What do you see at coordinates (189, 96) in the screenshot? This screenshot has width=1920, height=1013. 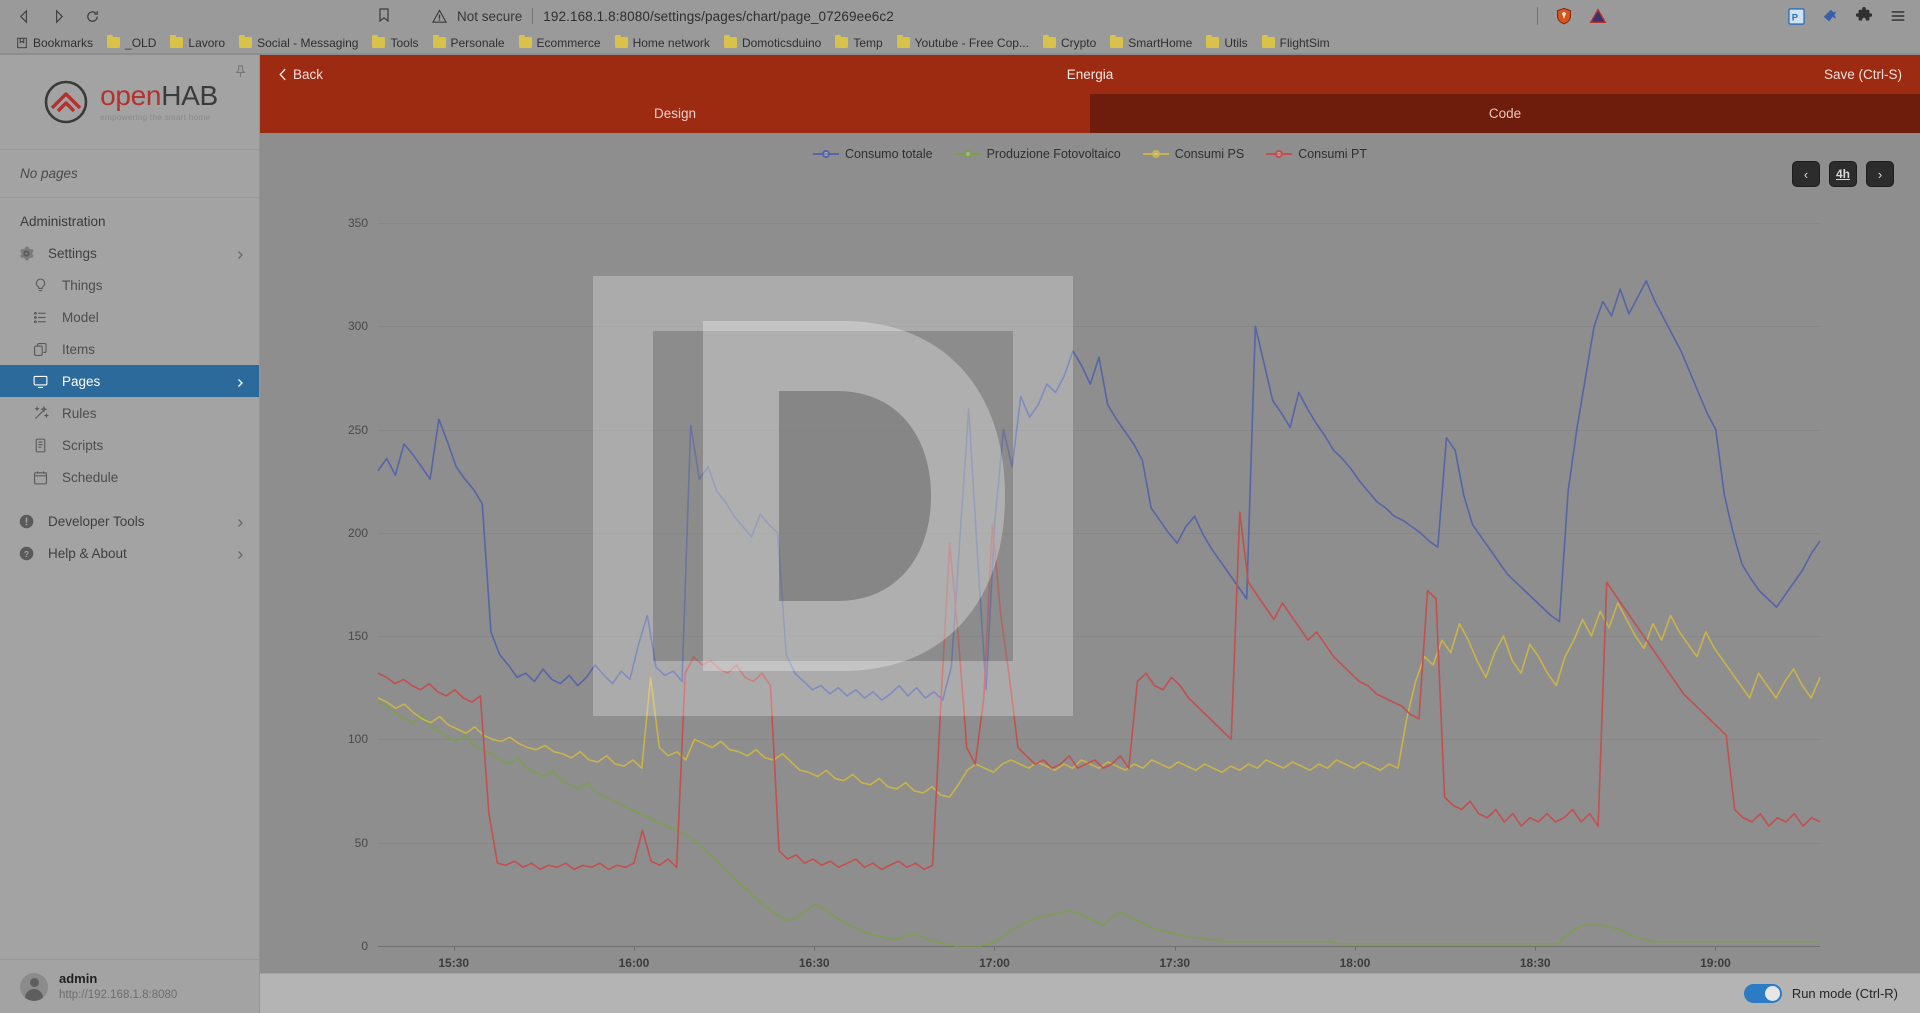 I see `logo-hab-text: HAB` at bounding box center [189, 96].